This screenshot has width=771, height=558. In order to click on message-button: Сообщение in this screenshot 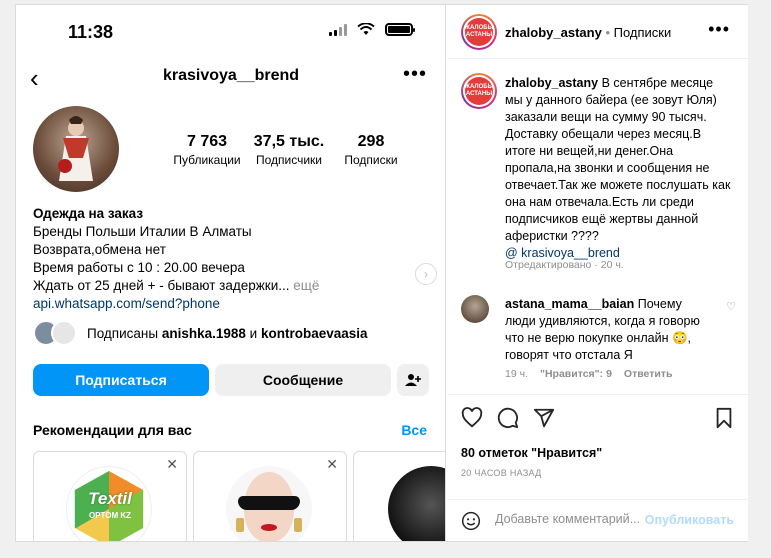, I will do `click(303, 380)`.